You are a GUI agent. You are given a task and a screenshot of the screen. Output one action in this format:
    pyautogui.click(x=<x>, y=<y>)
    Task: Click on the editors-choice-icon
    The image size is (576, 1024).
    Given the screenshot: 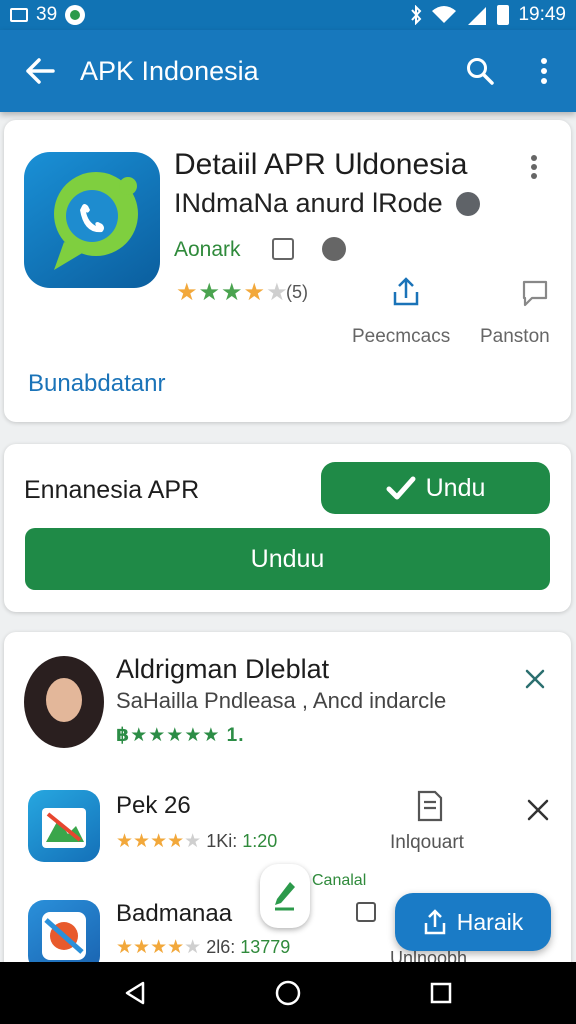 What is the action you would take?
    pyautogui.click(x=334, y=249)
    